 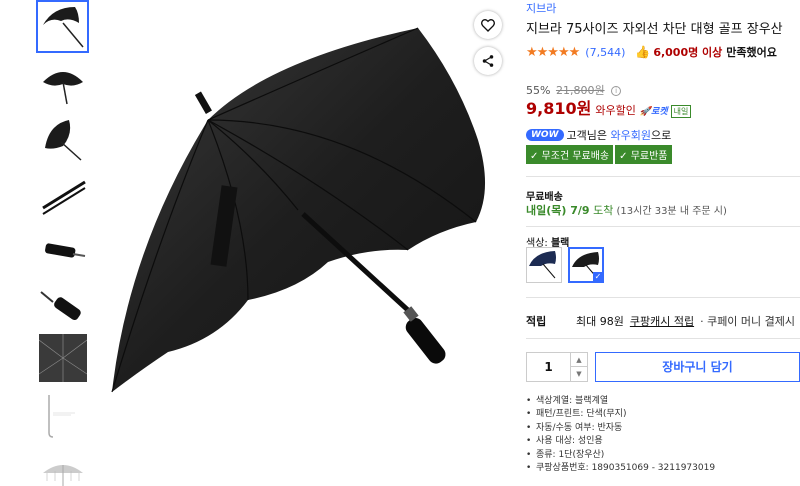 I want to click on heart-icon, so click(x=488, y=25).